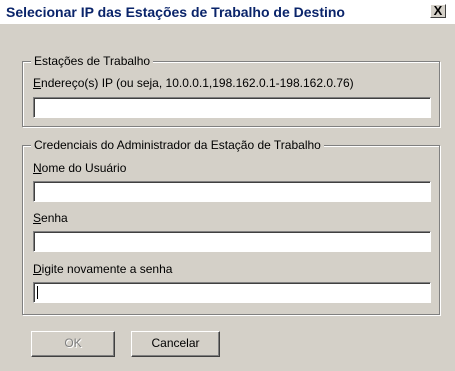 This screenshot has height=371, width=455. I want to click on confirm-password-label: Digite novamente a senha, so click(102, 269).